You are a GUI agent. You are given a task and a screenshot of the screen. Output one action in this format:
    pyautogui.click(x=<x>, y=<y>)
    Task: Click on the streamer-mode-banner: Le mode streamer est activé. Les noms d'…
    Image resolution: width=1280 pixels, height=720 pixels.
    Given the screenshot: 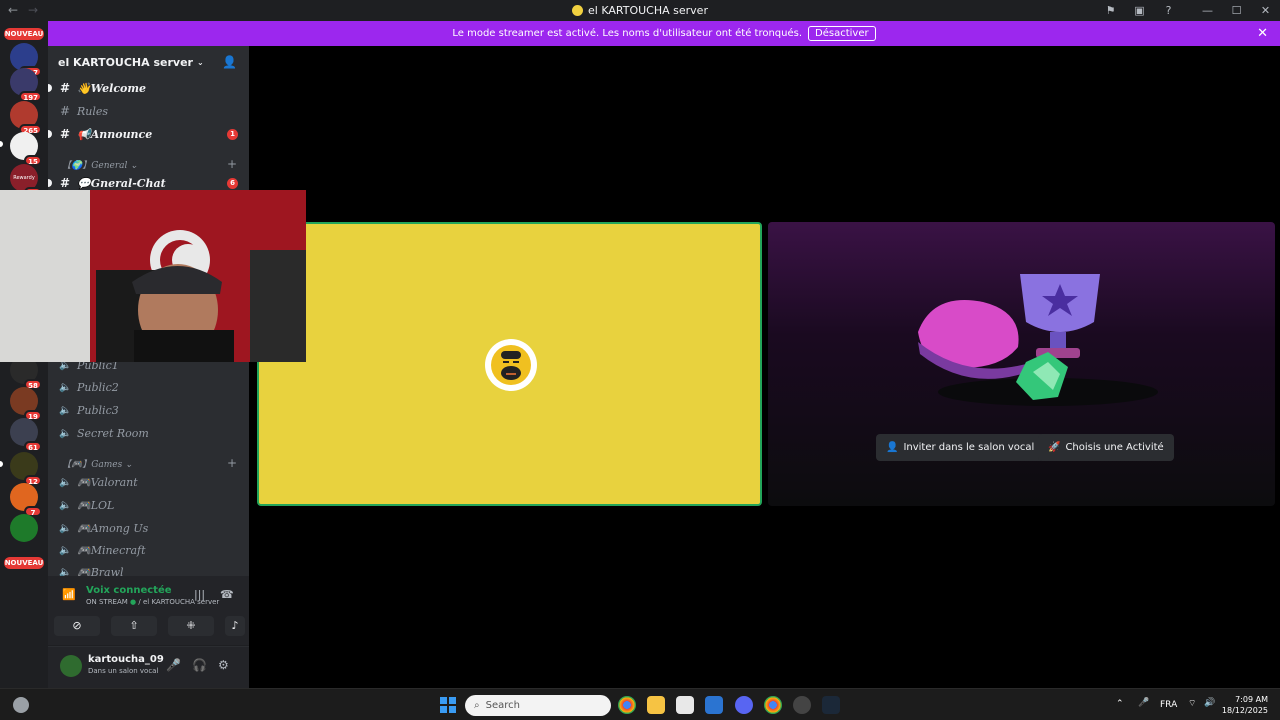 What is the action you would take?
    pyautogui.click(x=664, y=33)
    